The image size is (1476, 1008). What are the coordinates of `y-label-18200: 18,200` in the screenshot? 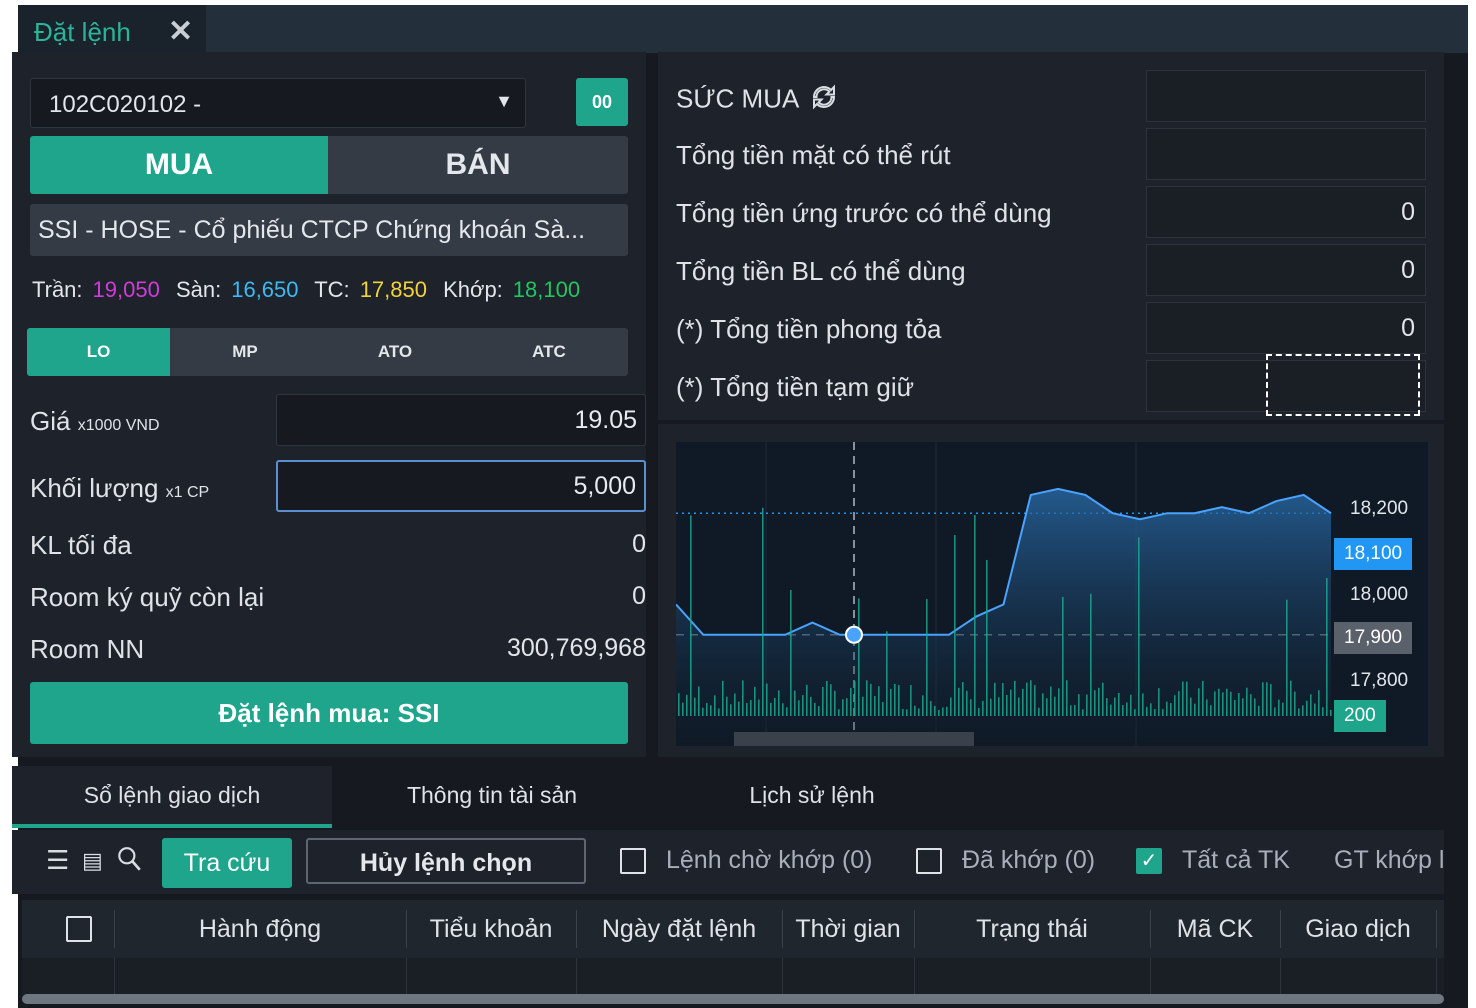 It's located at (1379, 508).